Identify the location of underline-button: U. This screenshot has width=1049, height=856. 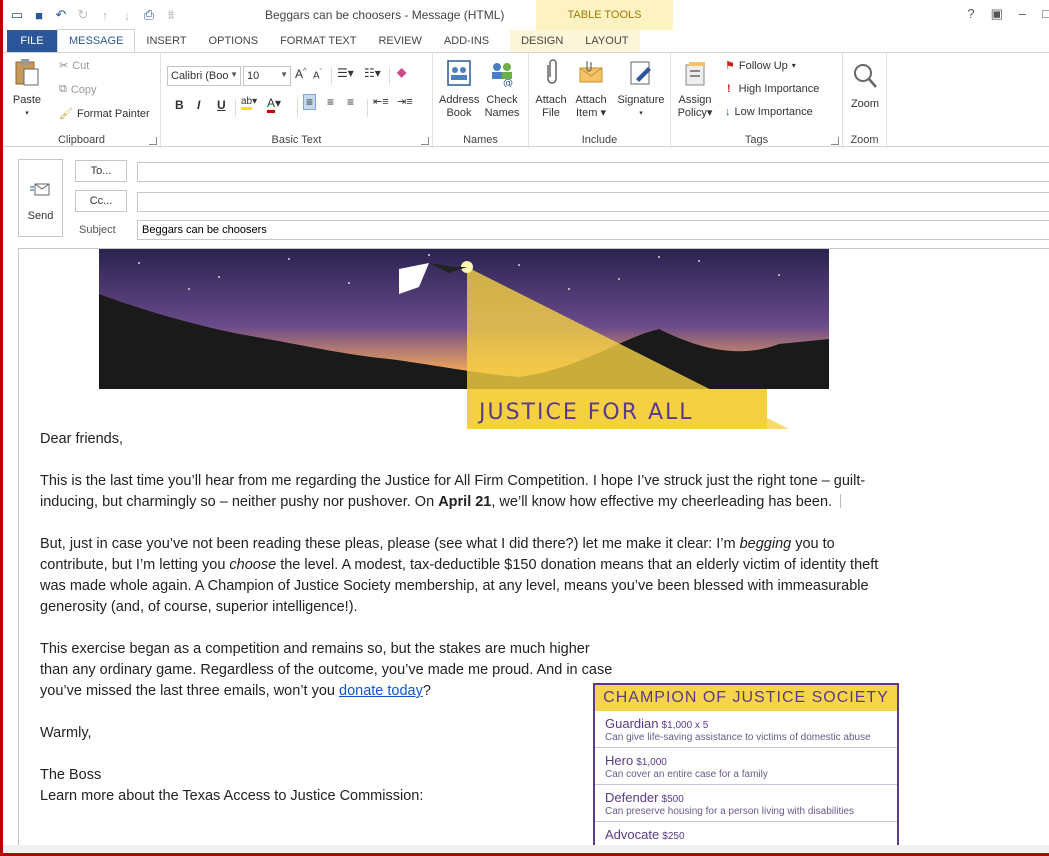
(221, 105).